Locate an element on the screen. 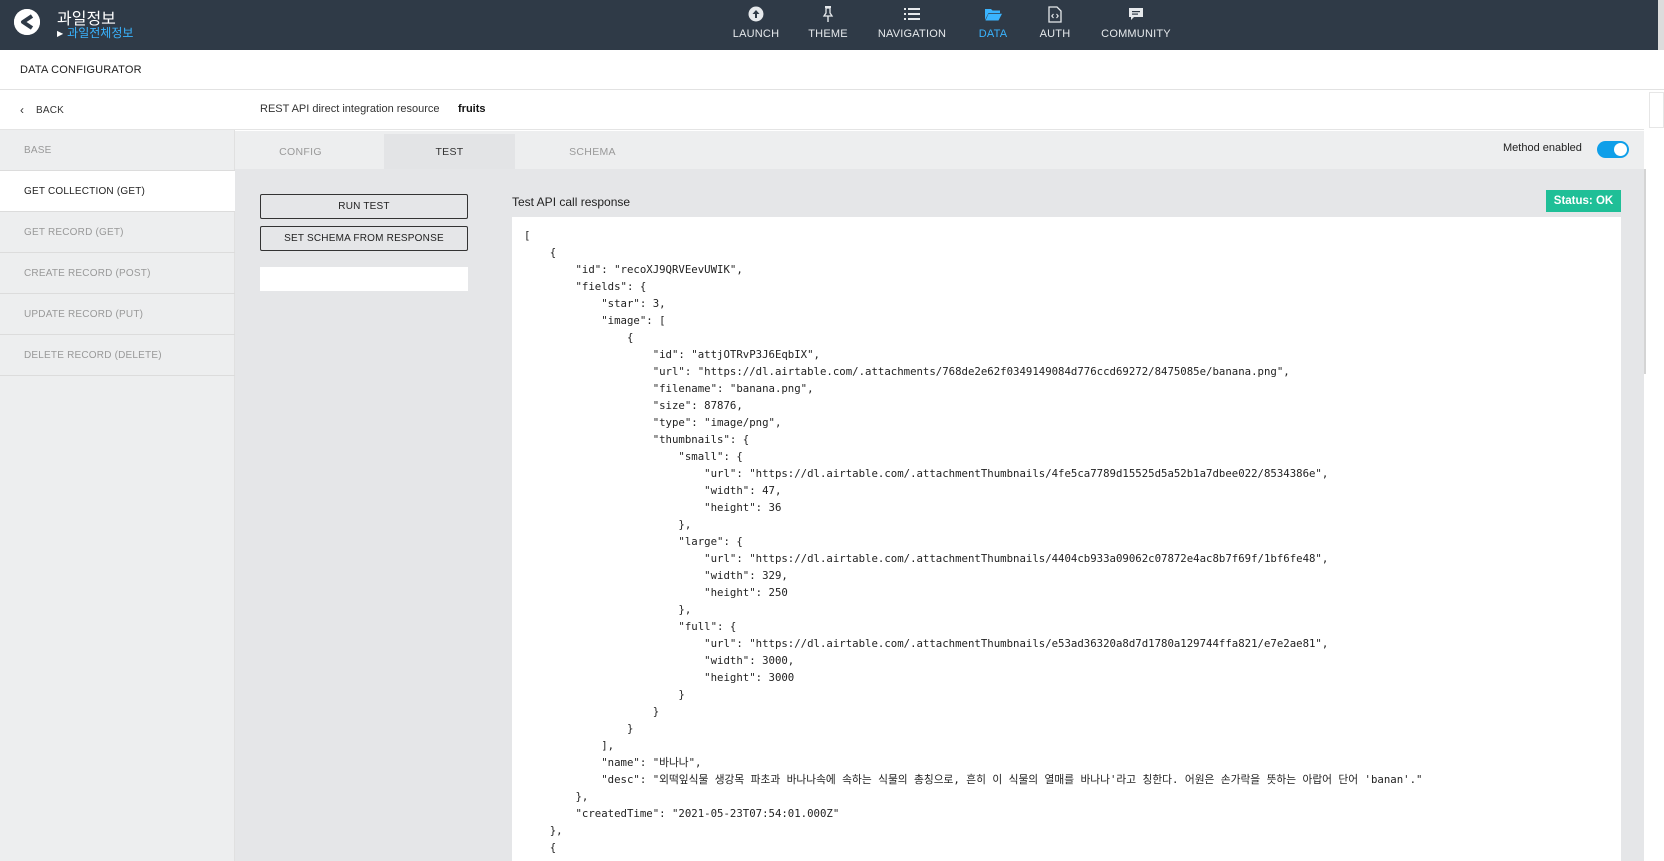 Image resolution: width=1664 pixels, height=861 pixels. code-line: "height": 250 is located at coordinates (656, 592).